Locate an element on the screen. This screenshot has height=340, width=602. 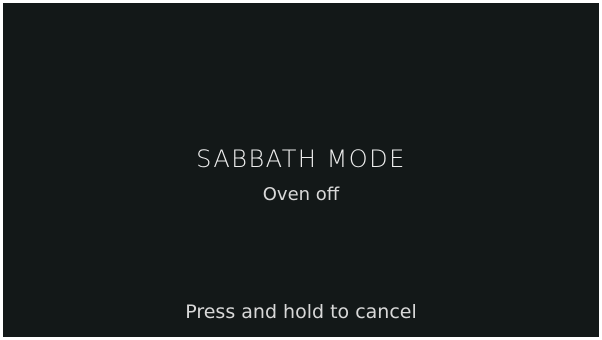
oven-status: Oven off is located at coordinates (301, 194).